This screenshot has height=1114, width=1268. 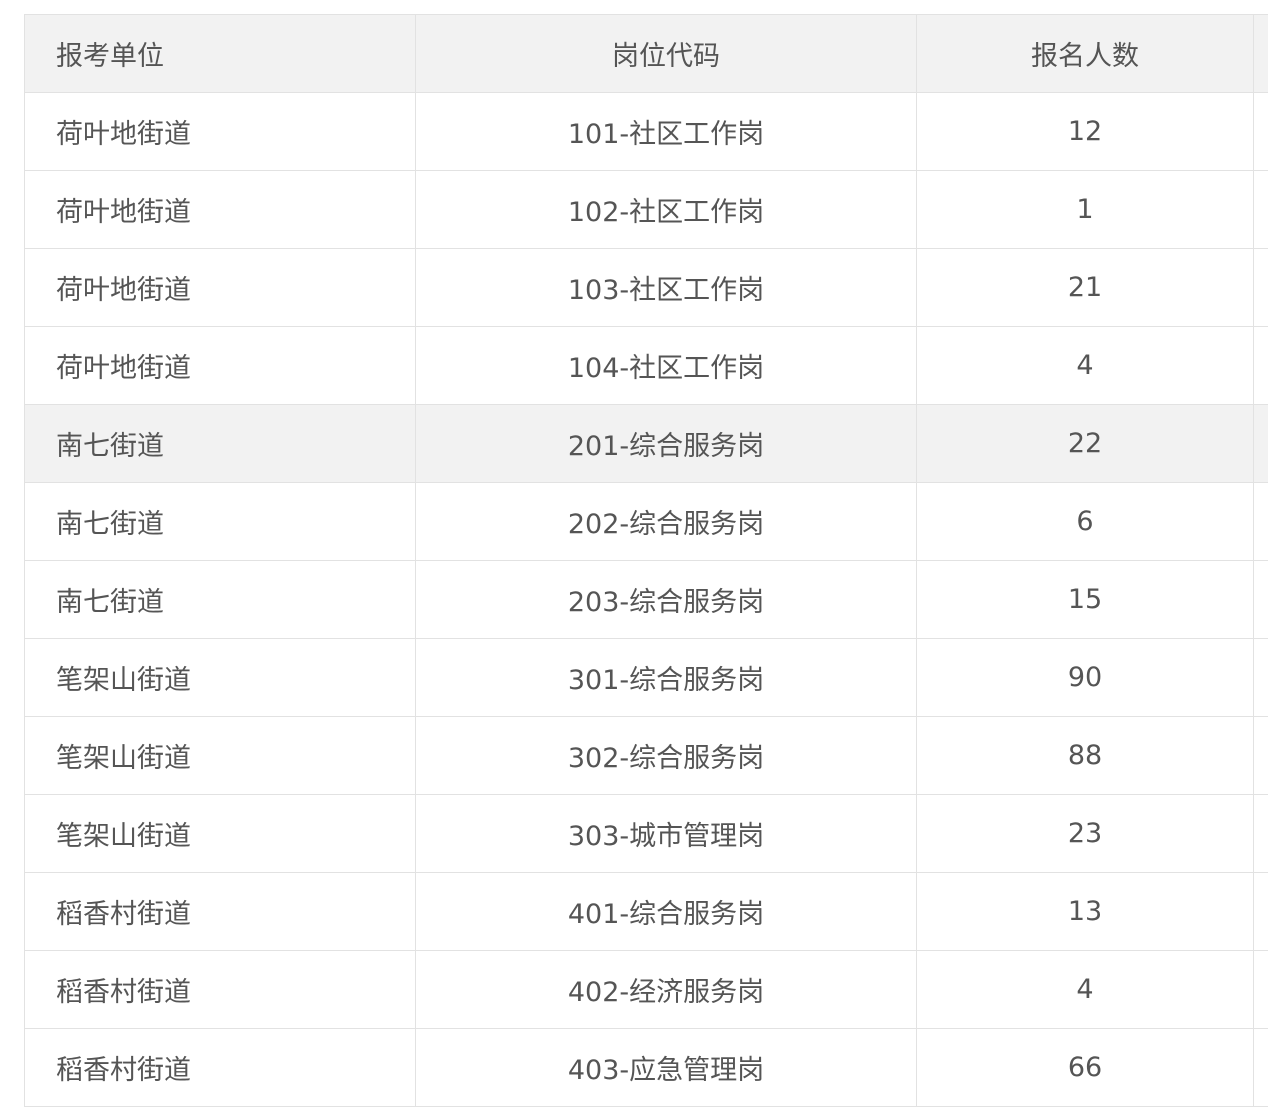 I want to click on table-row: 荷叶地街道 101-社区工作岗 12, so click(x=646, y=131).